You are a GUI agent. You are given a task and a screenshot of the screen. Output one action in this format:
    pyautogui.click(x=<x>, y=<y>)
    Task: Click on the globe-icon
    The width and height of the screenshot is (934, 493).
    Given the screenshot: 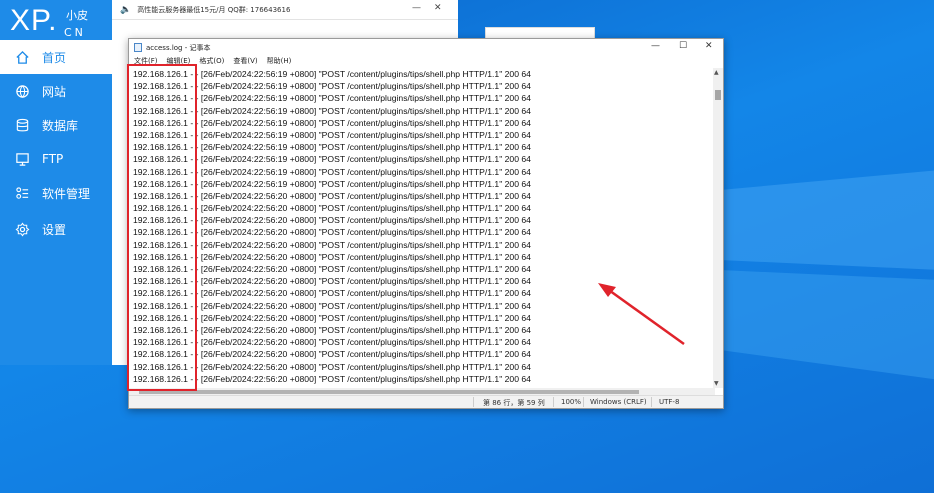 What is the action you would take?
    pyautogui.click(x=22, y=91)
    